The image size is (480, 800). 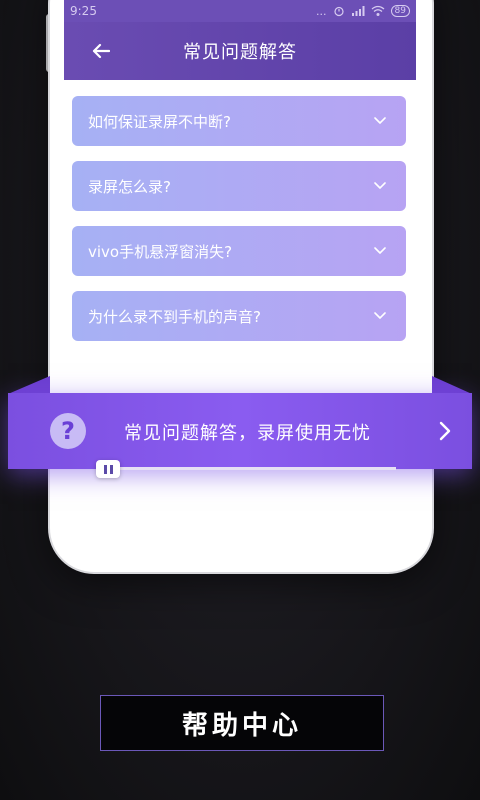 I want to click on faq-item: 为什么录不到手机的声音?, so click(x=239, y=316).